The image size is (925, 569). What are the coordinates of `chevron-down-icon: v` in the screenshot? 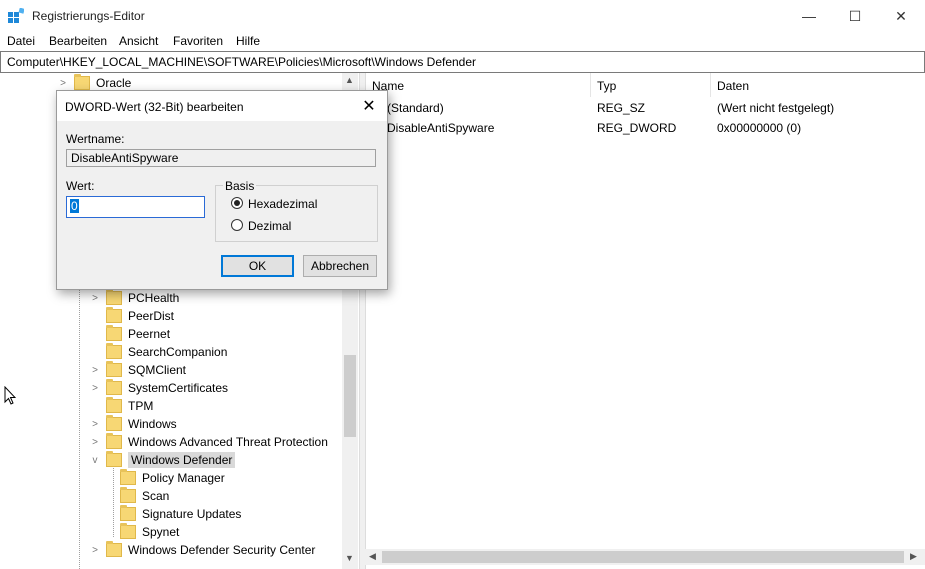 It's located at (95, 460).